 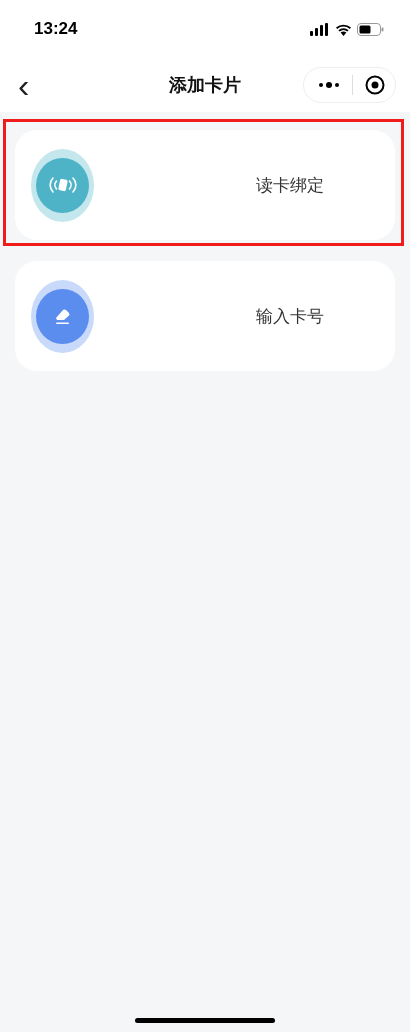 What do you see at coordinates (370, 29) in the screenshot?
I see `battery-icon` at bounding box center [370, 29].